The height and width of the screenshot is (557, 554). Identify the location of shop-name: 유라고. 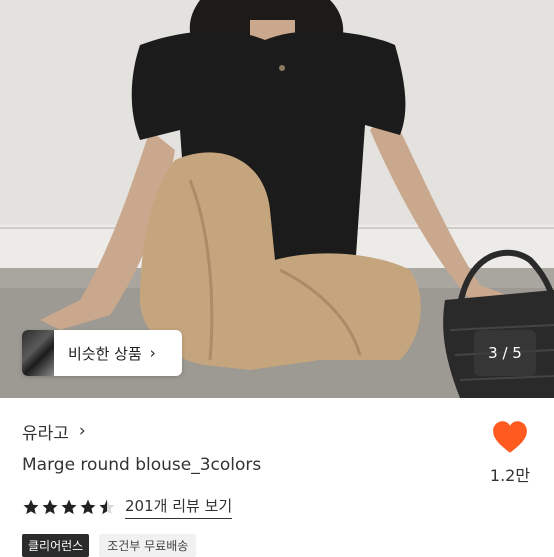
(45, 433).